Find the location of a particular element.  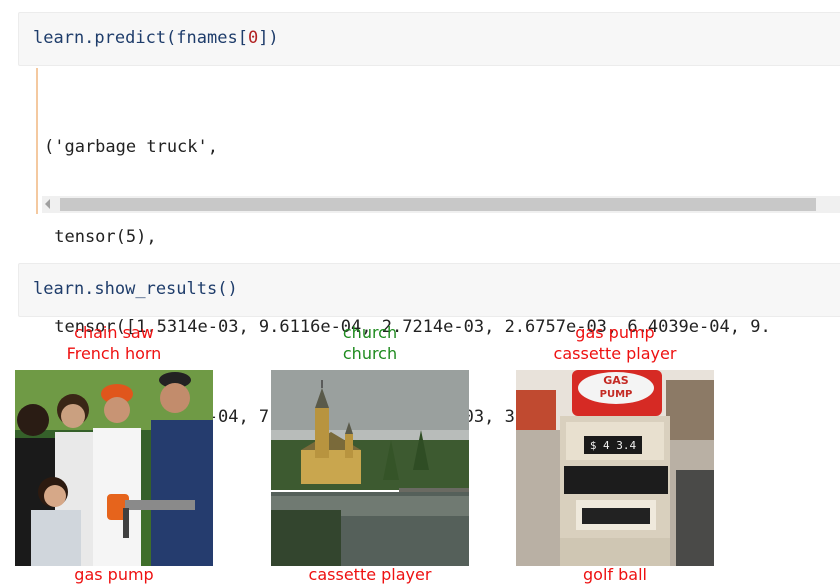

scrollbar-thumb is located at coordinates (438, 204).